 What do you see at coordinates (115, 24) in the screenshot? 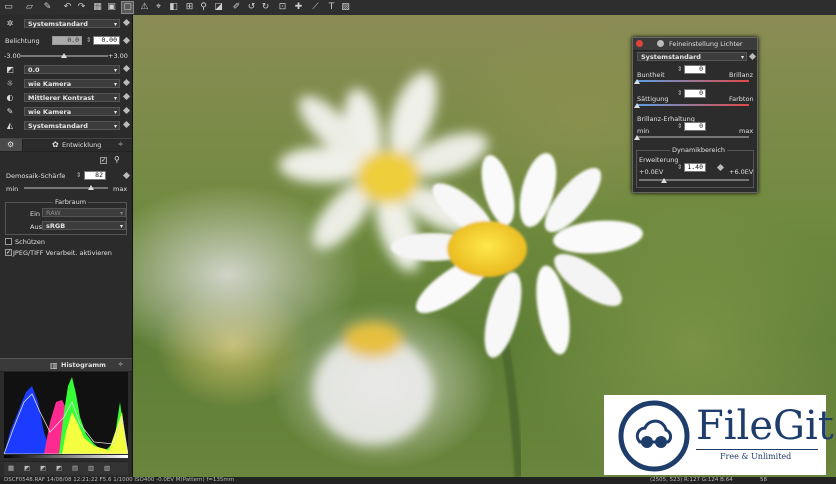
I see `chevron-down-icon: ▾` at bounding box center [115, 24].